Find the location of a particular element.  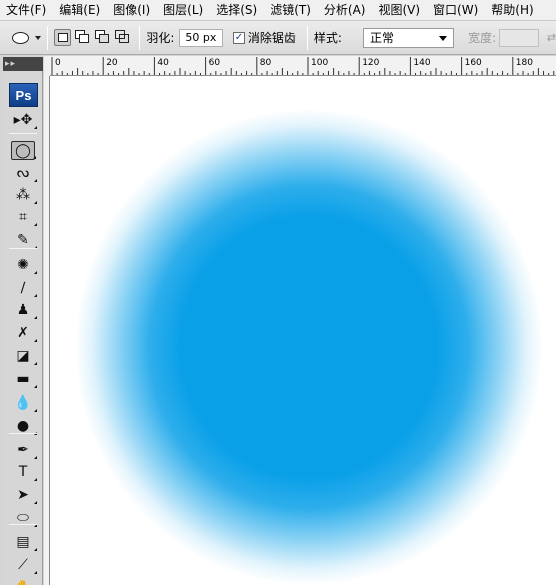

ruler-label: 120 is located at coordinates (370, 63).